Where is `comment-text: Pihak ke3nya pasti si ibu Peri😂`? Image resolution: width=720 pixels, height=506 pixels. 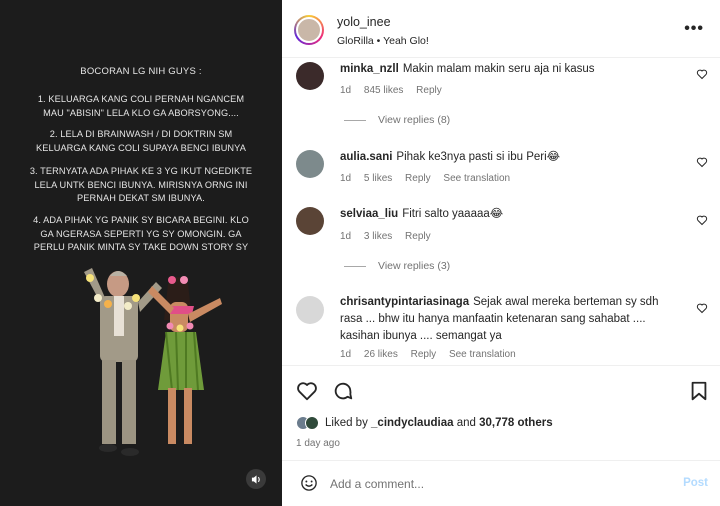 comment-text: Pihak ke3nya pasti si ibu Peri😂 is located at coordinates (478, 157).